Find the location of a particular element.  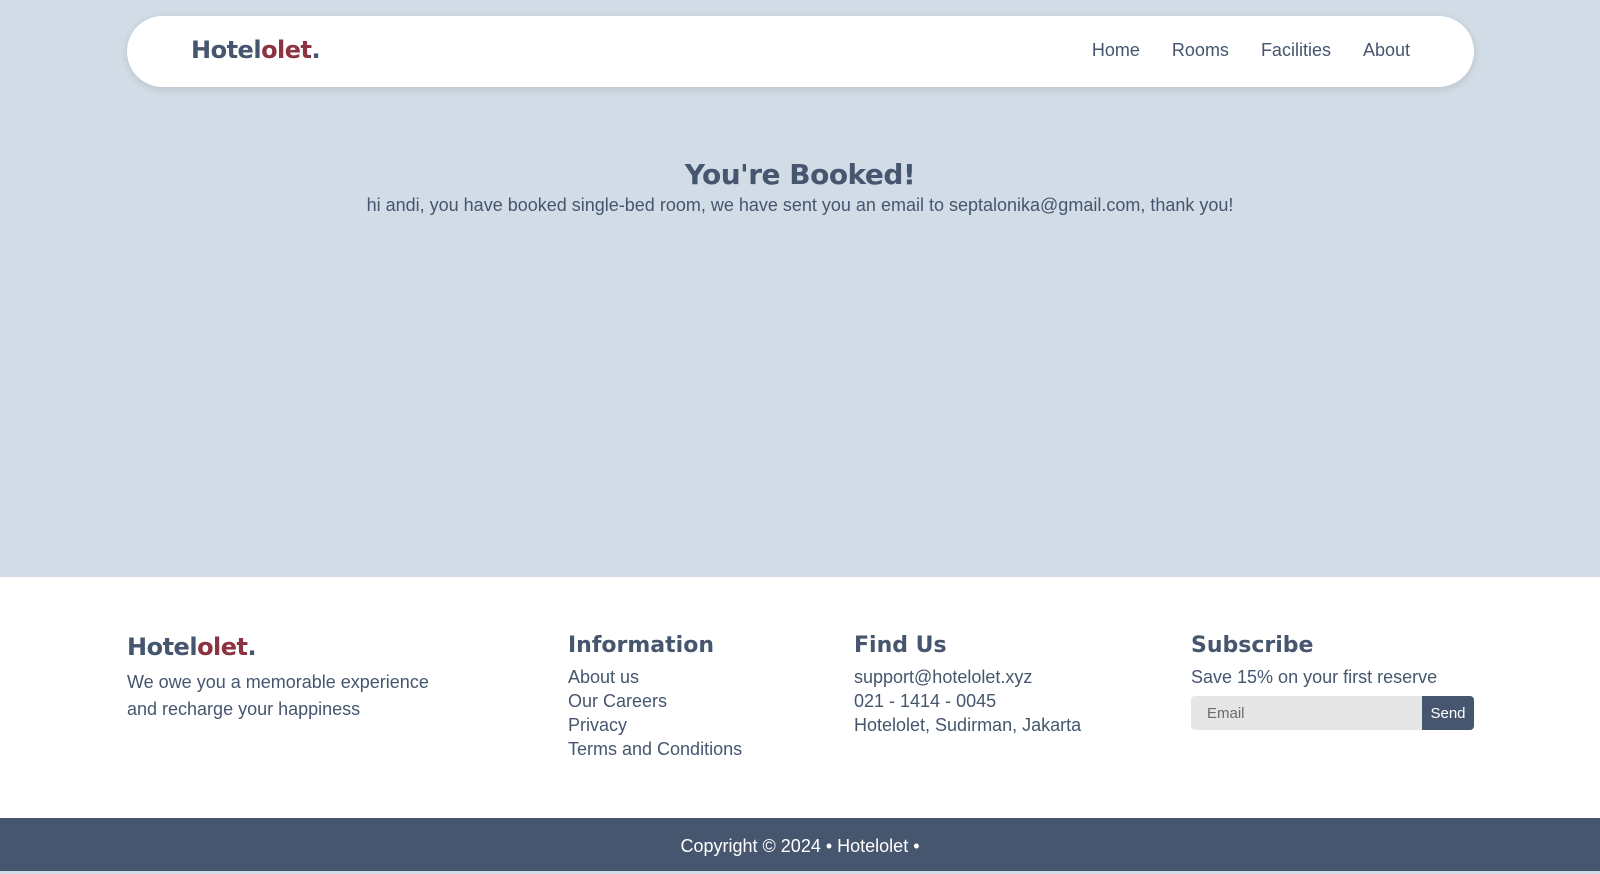

subscribe-offer-text: Save 15% on your first reserve is located at coordinates (1314, 677).